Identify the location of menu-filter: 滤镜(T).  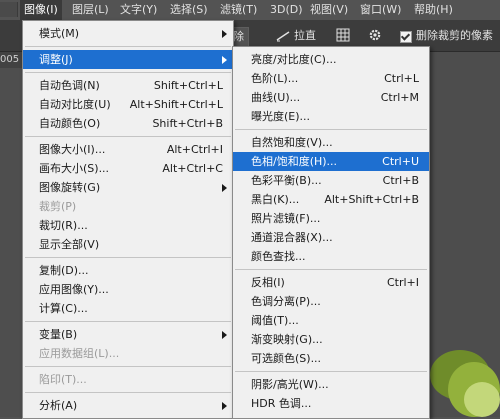
(238, 10).